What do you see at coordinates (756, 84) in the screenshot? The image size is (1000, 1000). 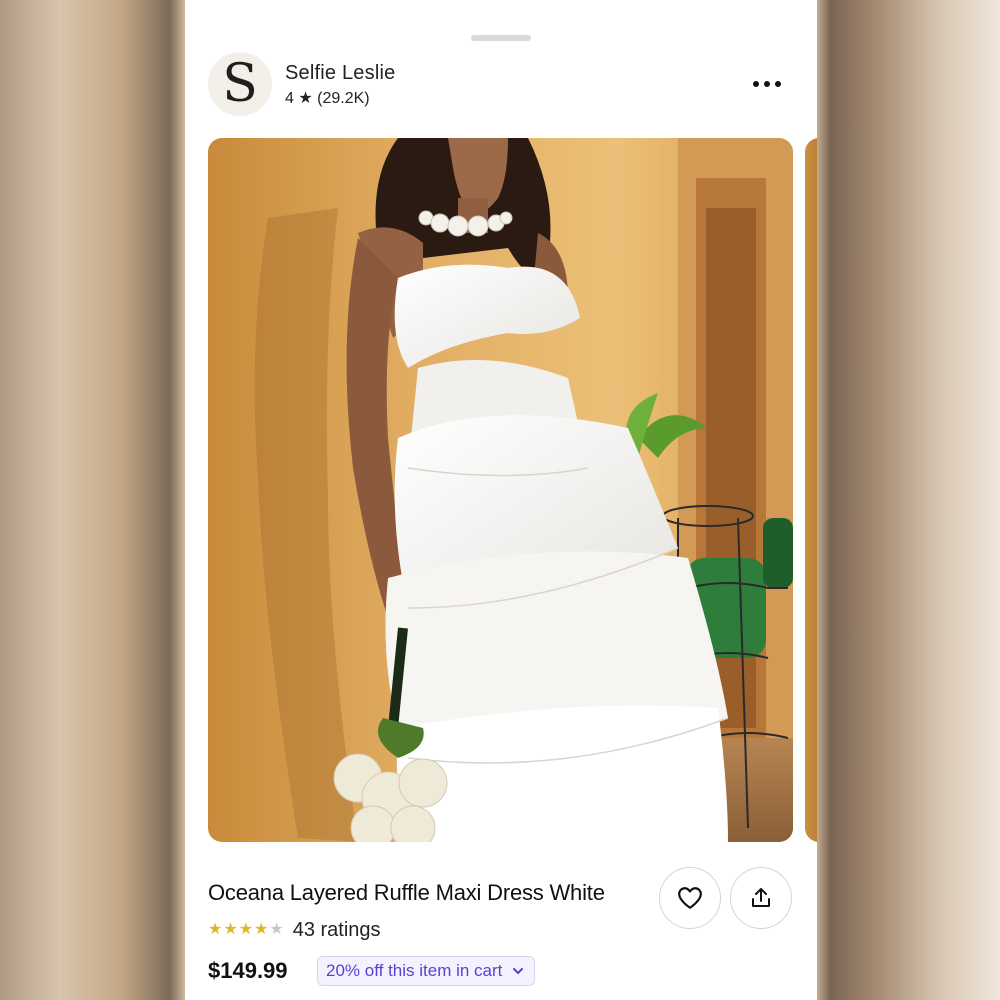 I see `more-horizontal-icon` at bounding box center [756, 84].